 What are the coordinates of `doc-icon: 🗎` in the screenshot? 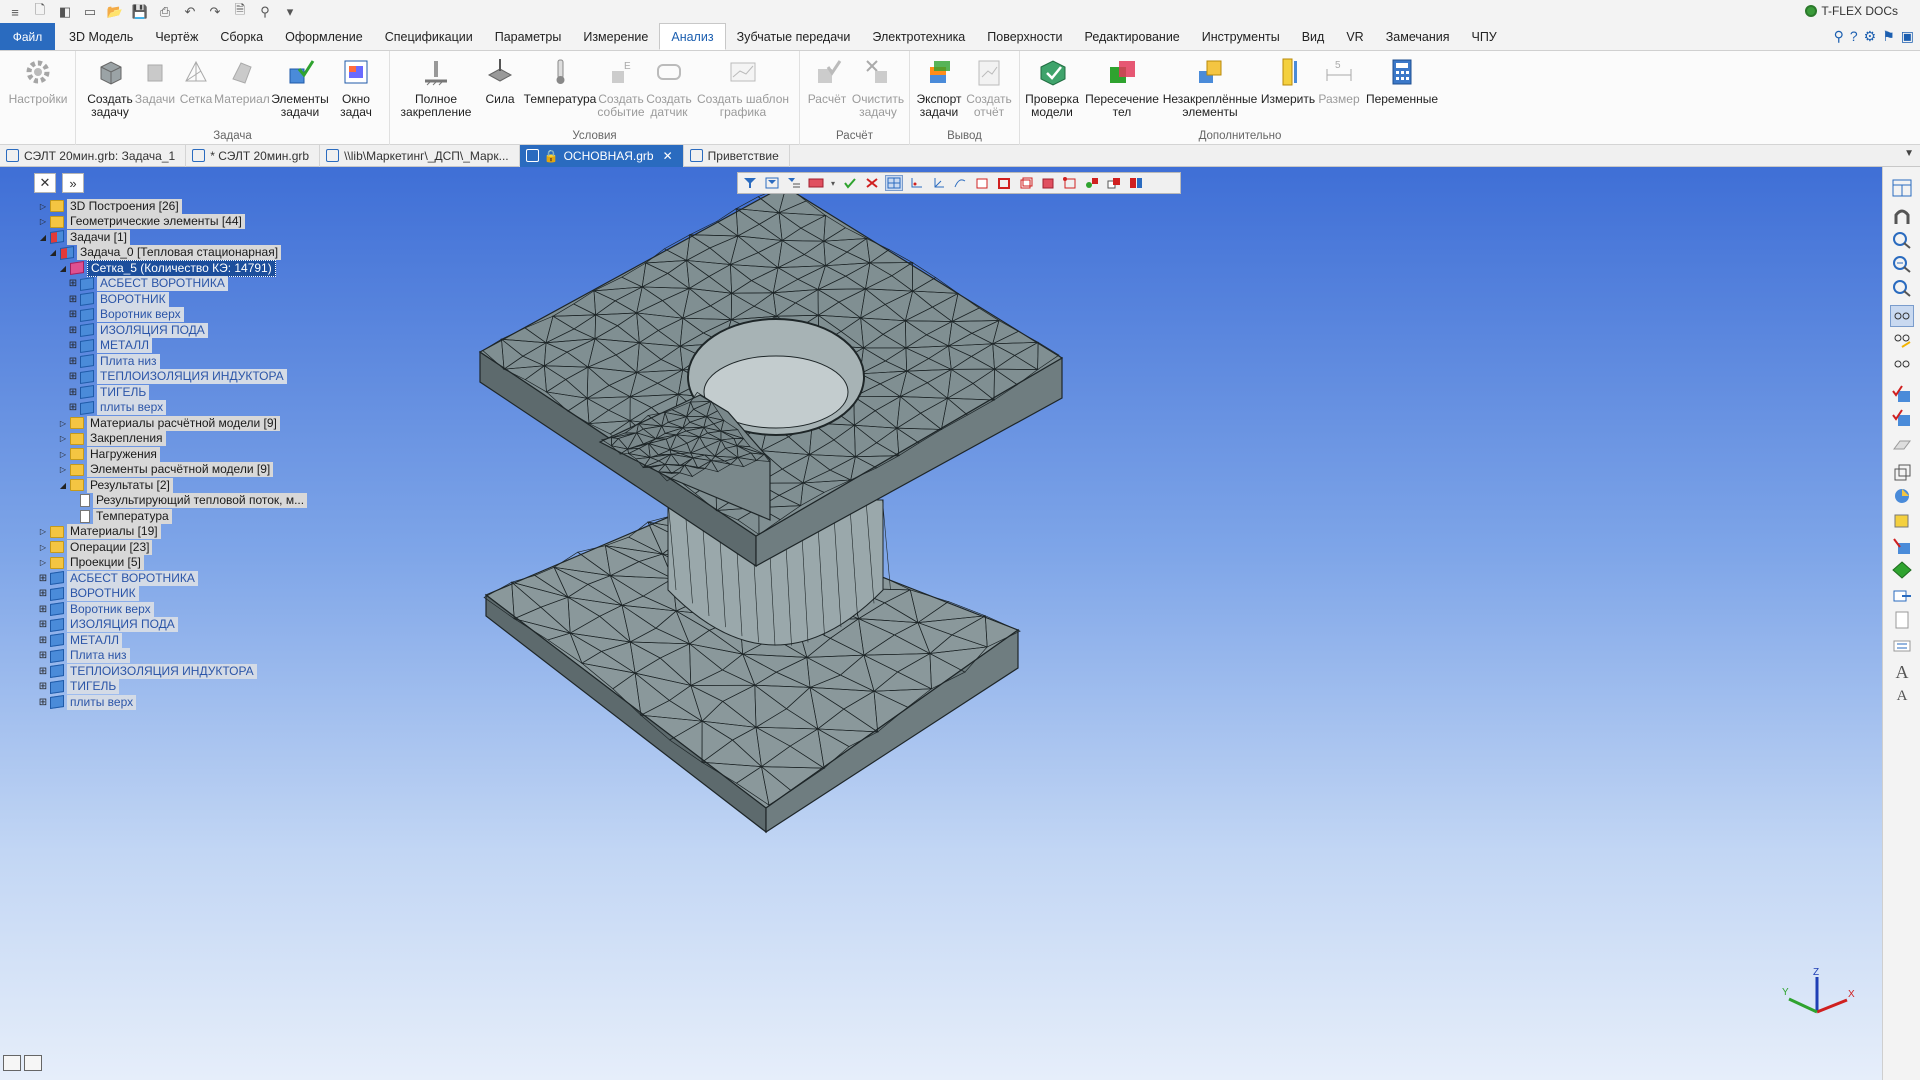 It's located at (240, 12).